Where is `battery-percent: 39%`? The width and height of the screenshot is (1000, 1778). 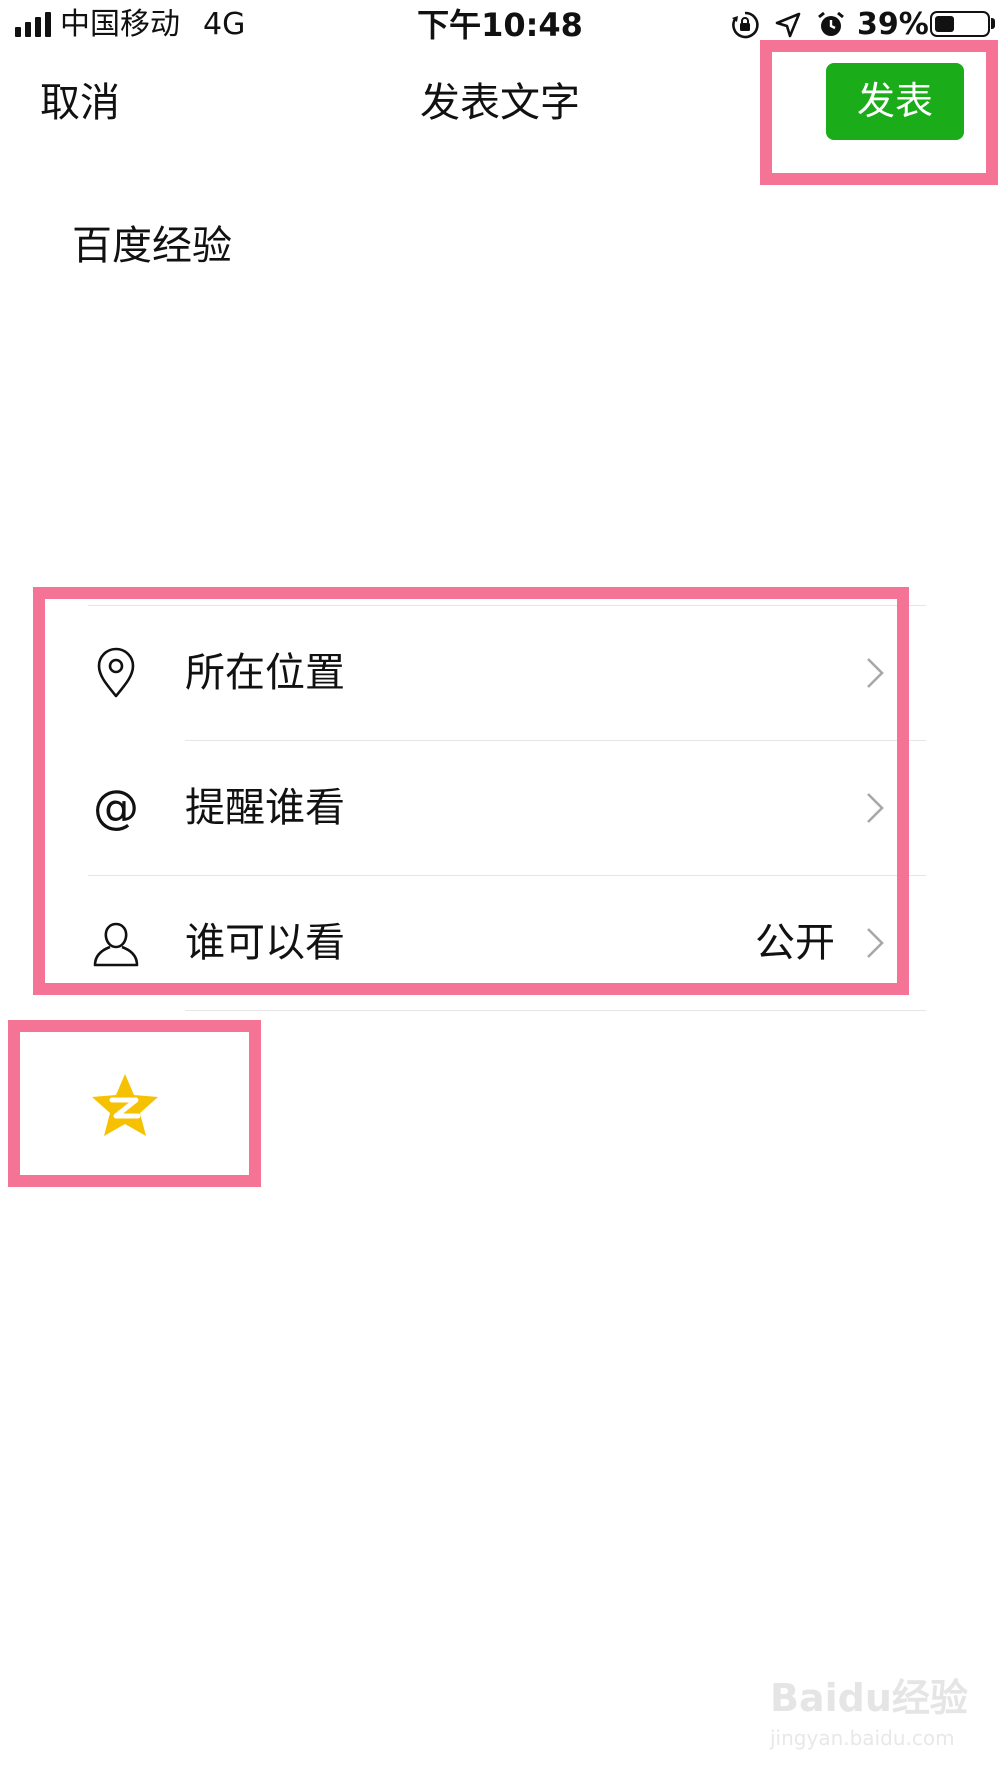
battery-percent: 39% is located at coordinates (893, 24).